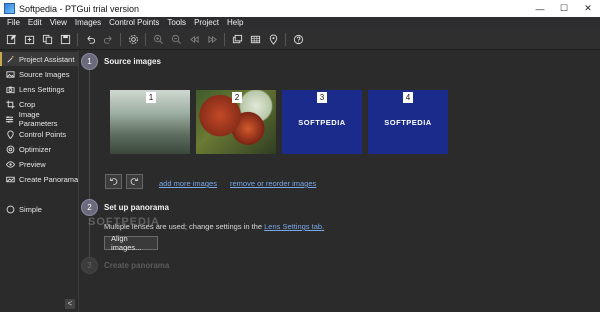 The width and height of the screenshot is (600, 312). What do you see at coordinates (108, 39) in the screenshot?
I see `redo-icon` at bounding box center [108, 39].